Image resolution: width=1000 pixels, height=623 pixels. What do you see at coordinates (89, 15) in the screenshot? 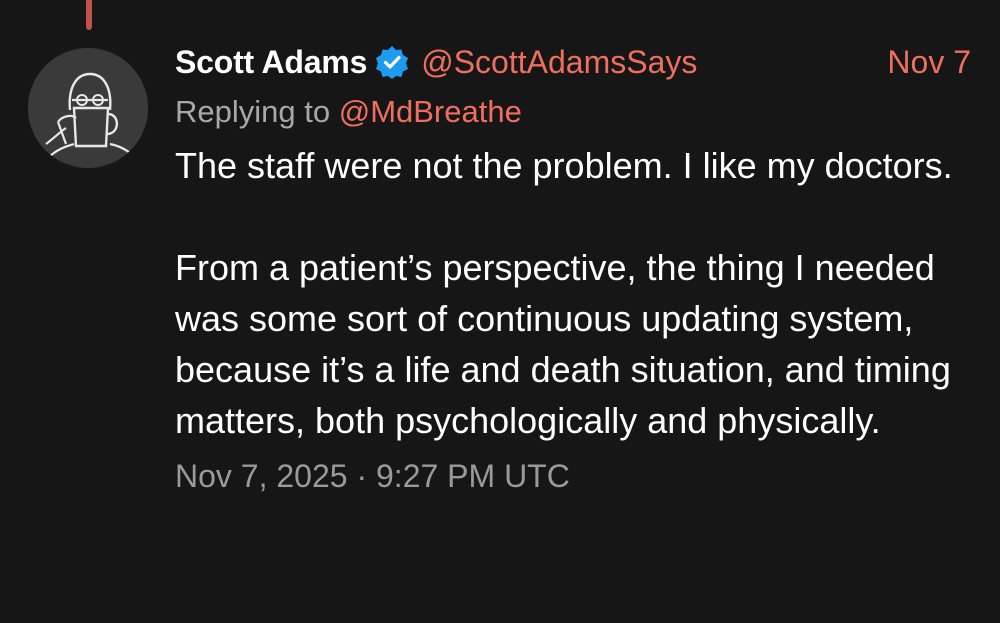
I see `thread-connector-line` at bounding box center [89, 15].